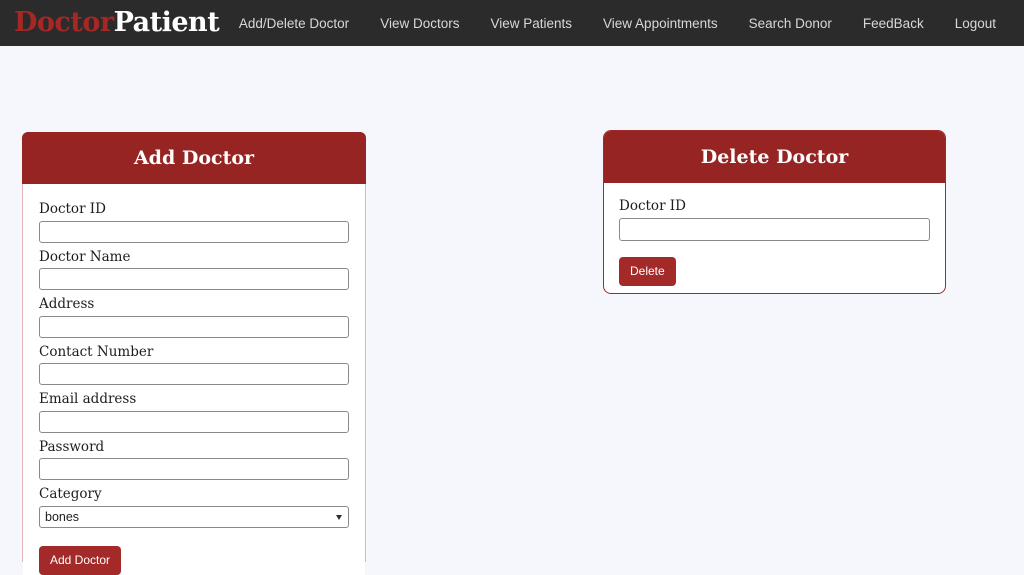 The image size is (1024, 575). Describe the element at coordinates (194, 158) in the screenshot. I see `add-doctor-card-title: Add Doctor` at that location.